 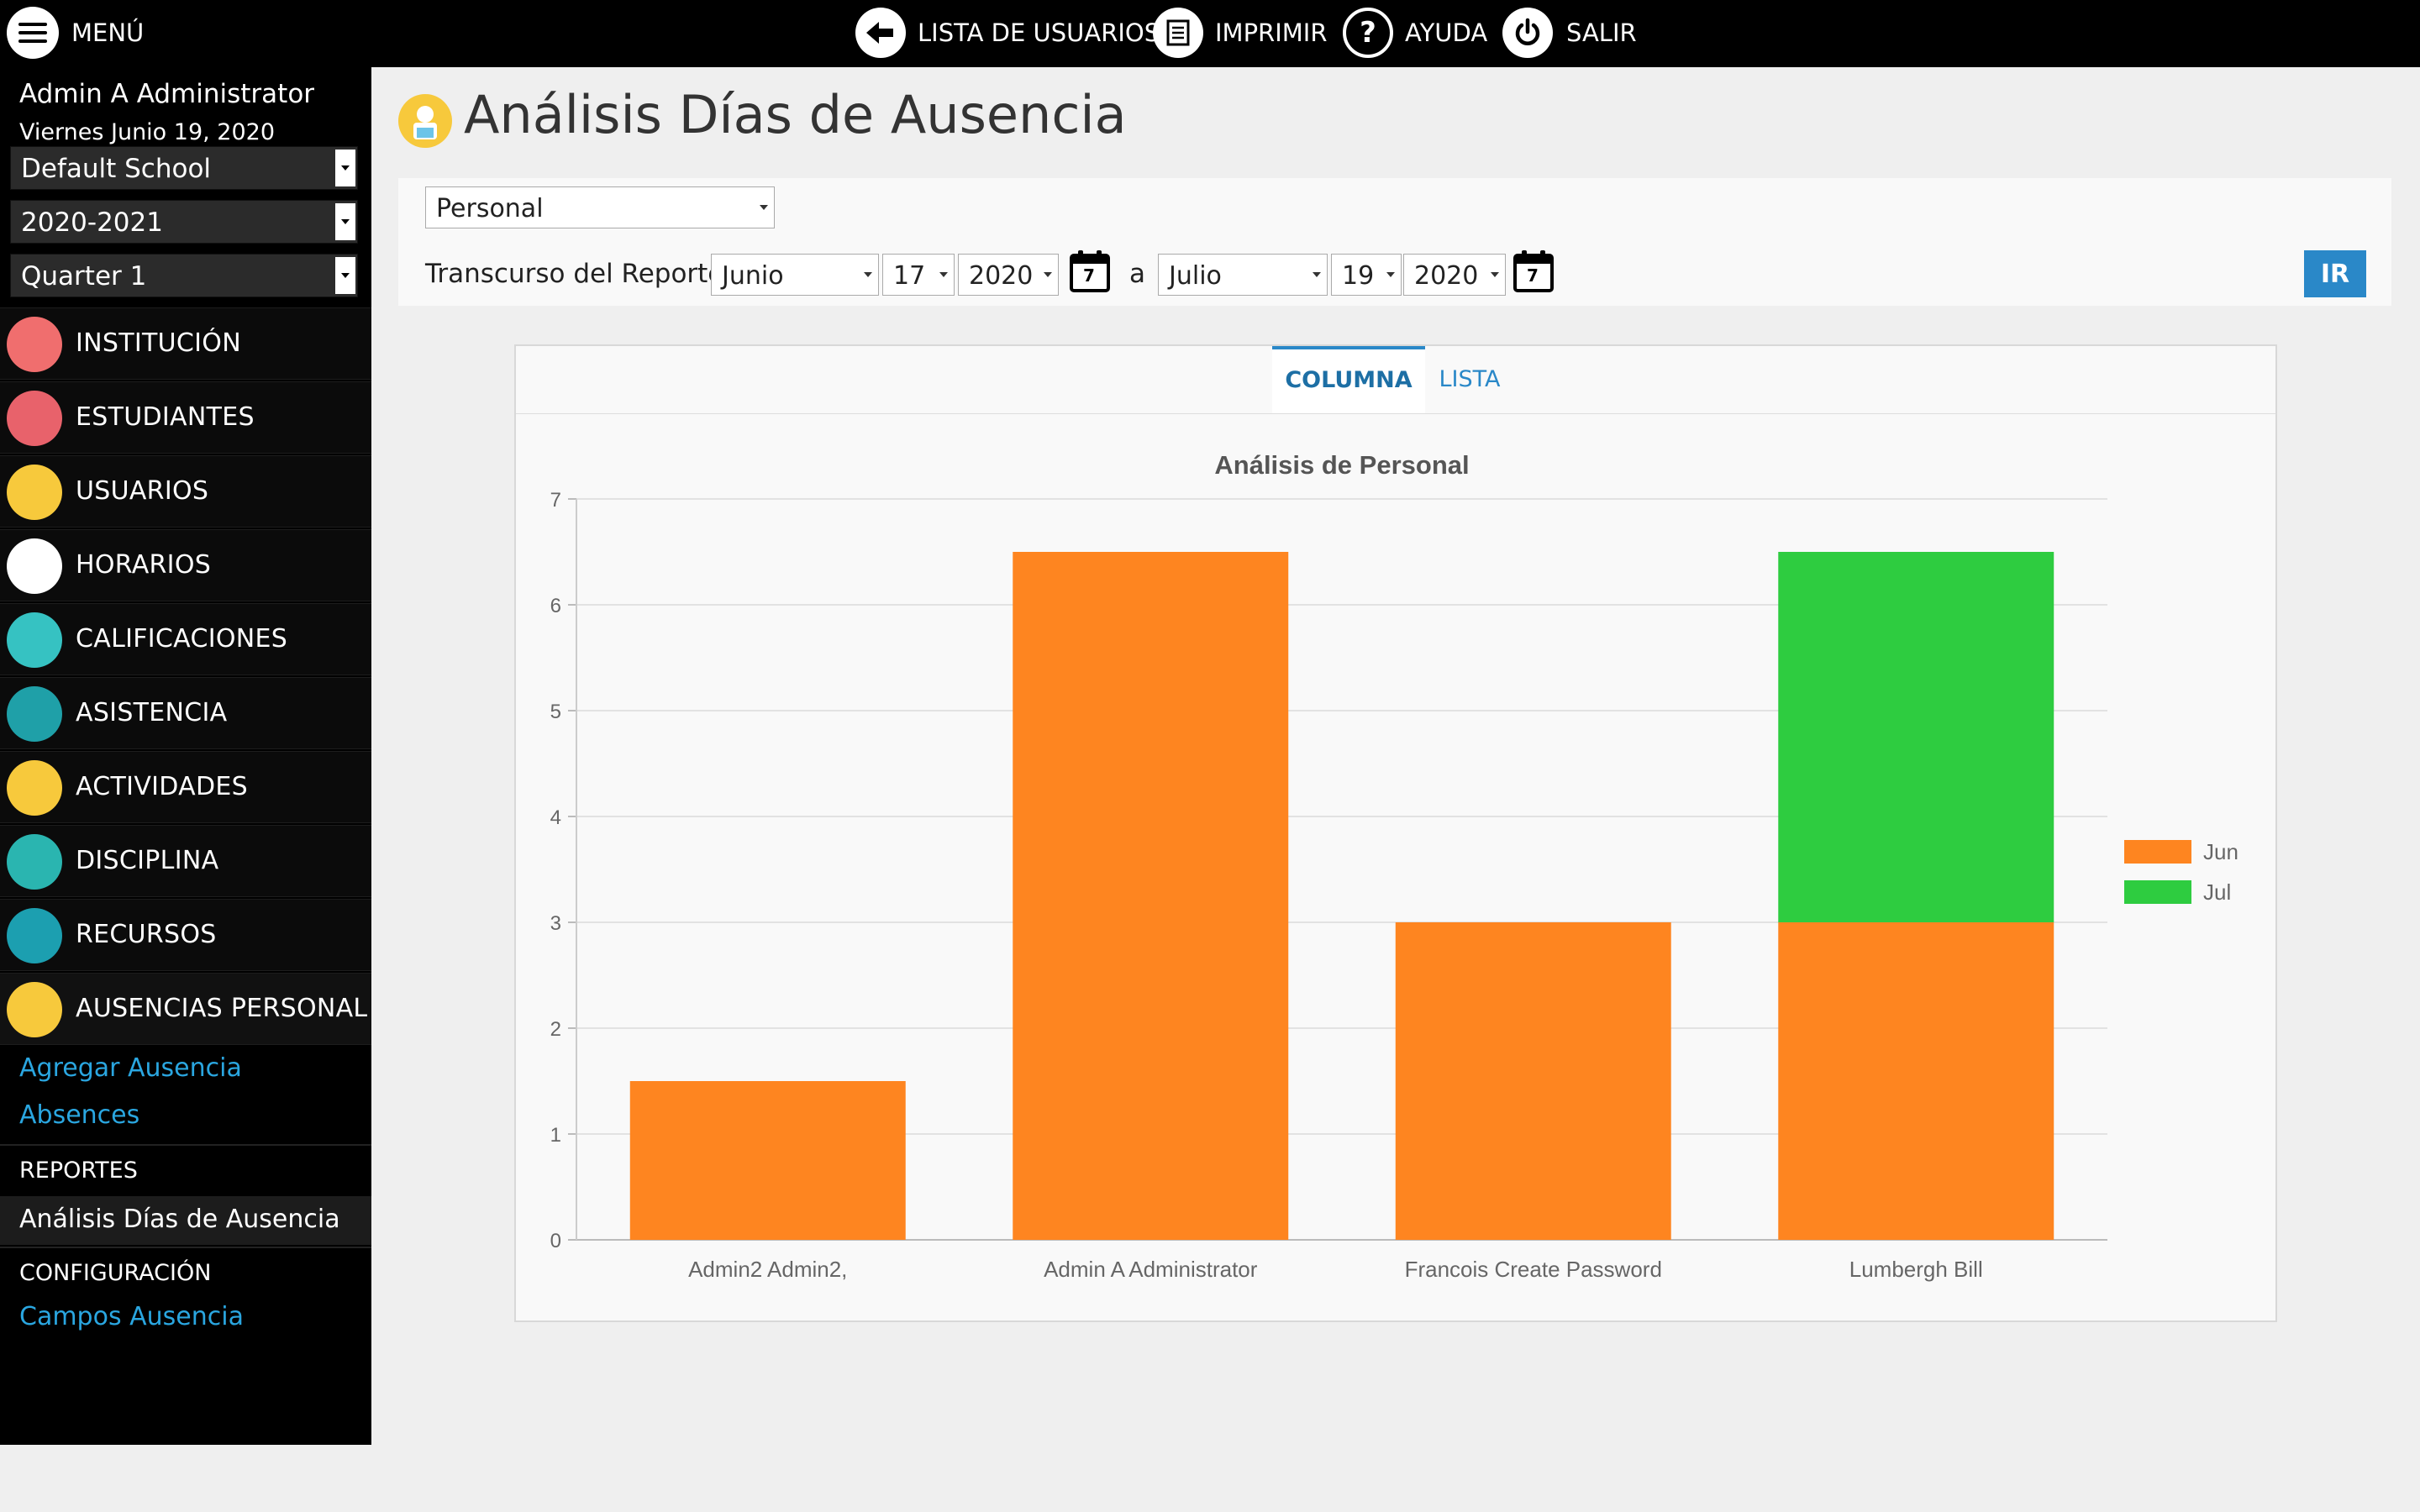 What do you see at coordinates (147, 132) in the screenshot?
I see `current-date: Viernes Junio 19, 2020` at bounding box center [147, 132].